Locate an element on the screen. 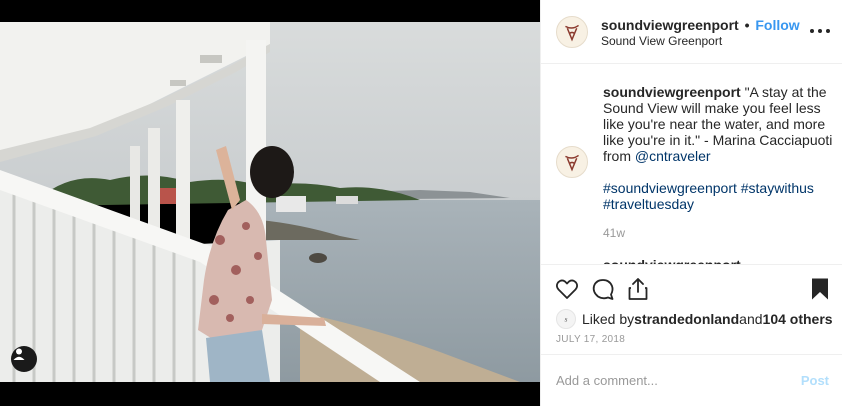 The height and width of the screenshot is (406, 842). more-options-button is located at coordinates (820, 31).